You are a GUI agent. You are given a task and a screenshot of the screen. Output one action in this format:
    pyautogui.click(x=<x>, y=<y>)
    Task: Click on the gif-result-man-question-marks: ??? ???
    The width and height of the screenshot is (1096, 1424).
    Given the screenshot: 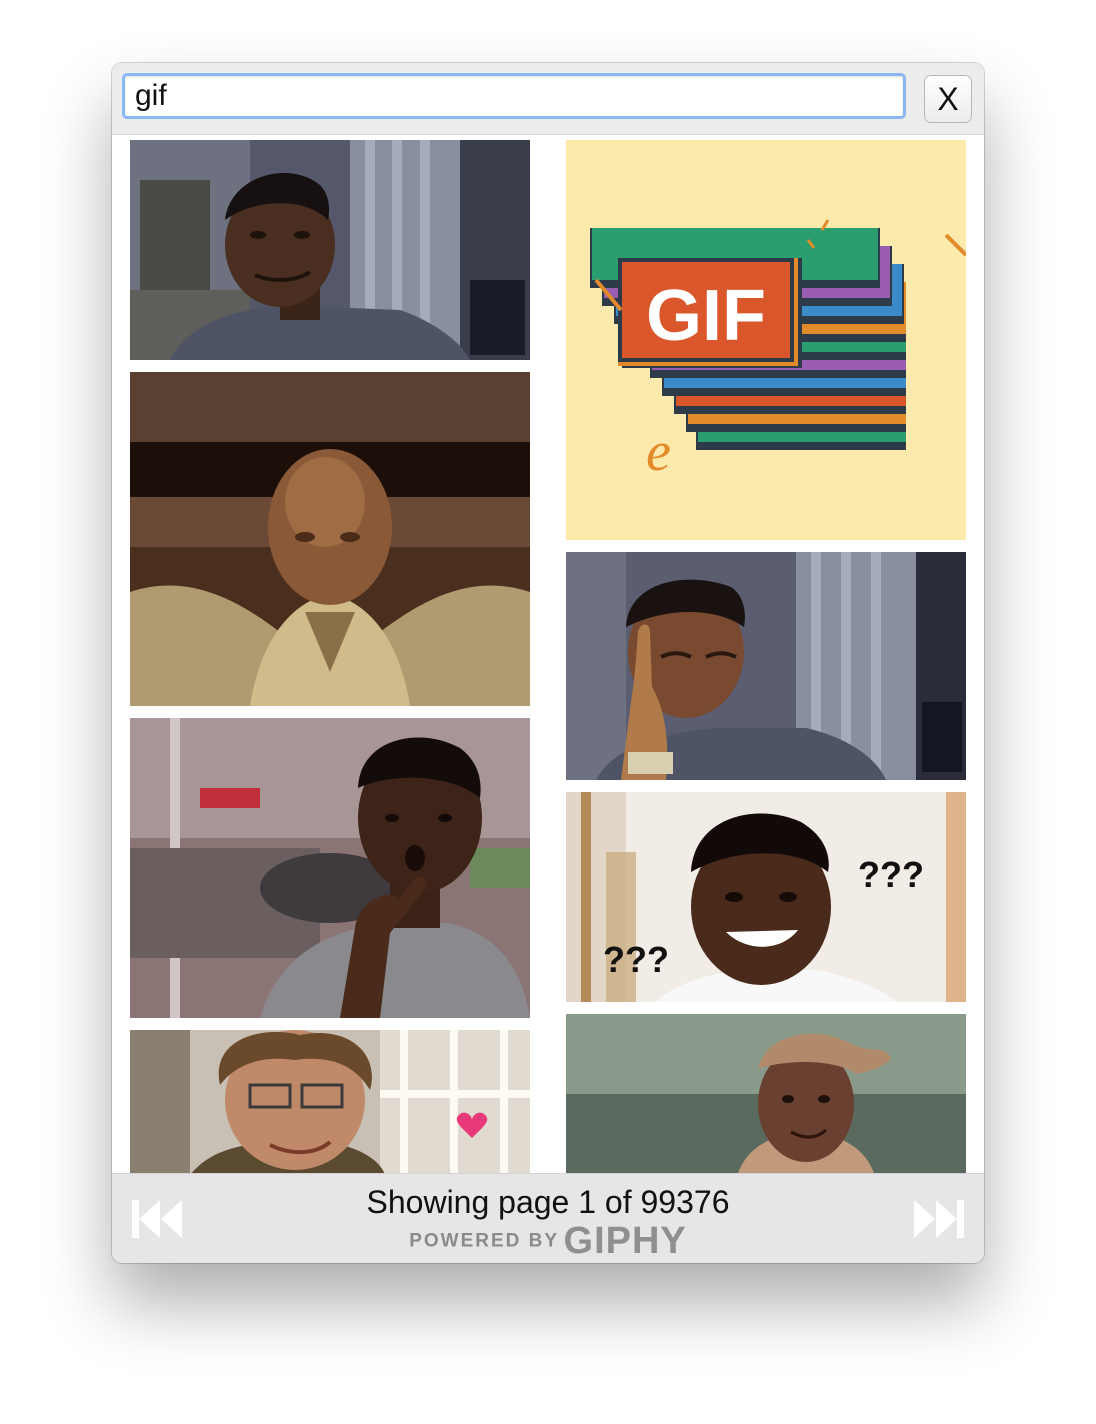 What is the action you would take?
    pyautogui.click(x=766, y=897)
    